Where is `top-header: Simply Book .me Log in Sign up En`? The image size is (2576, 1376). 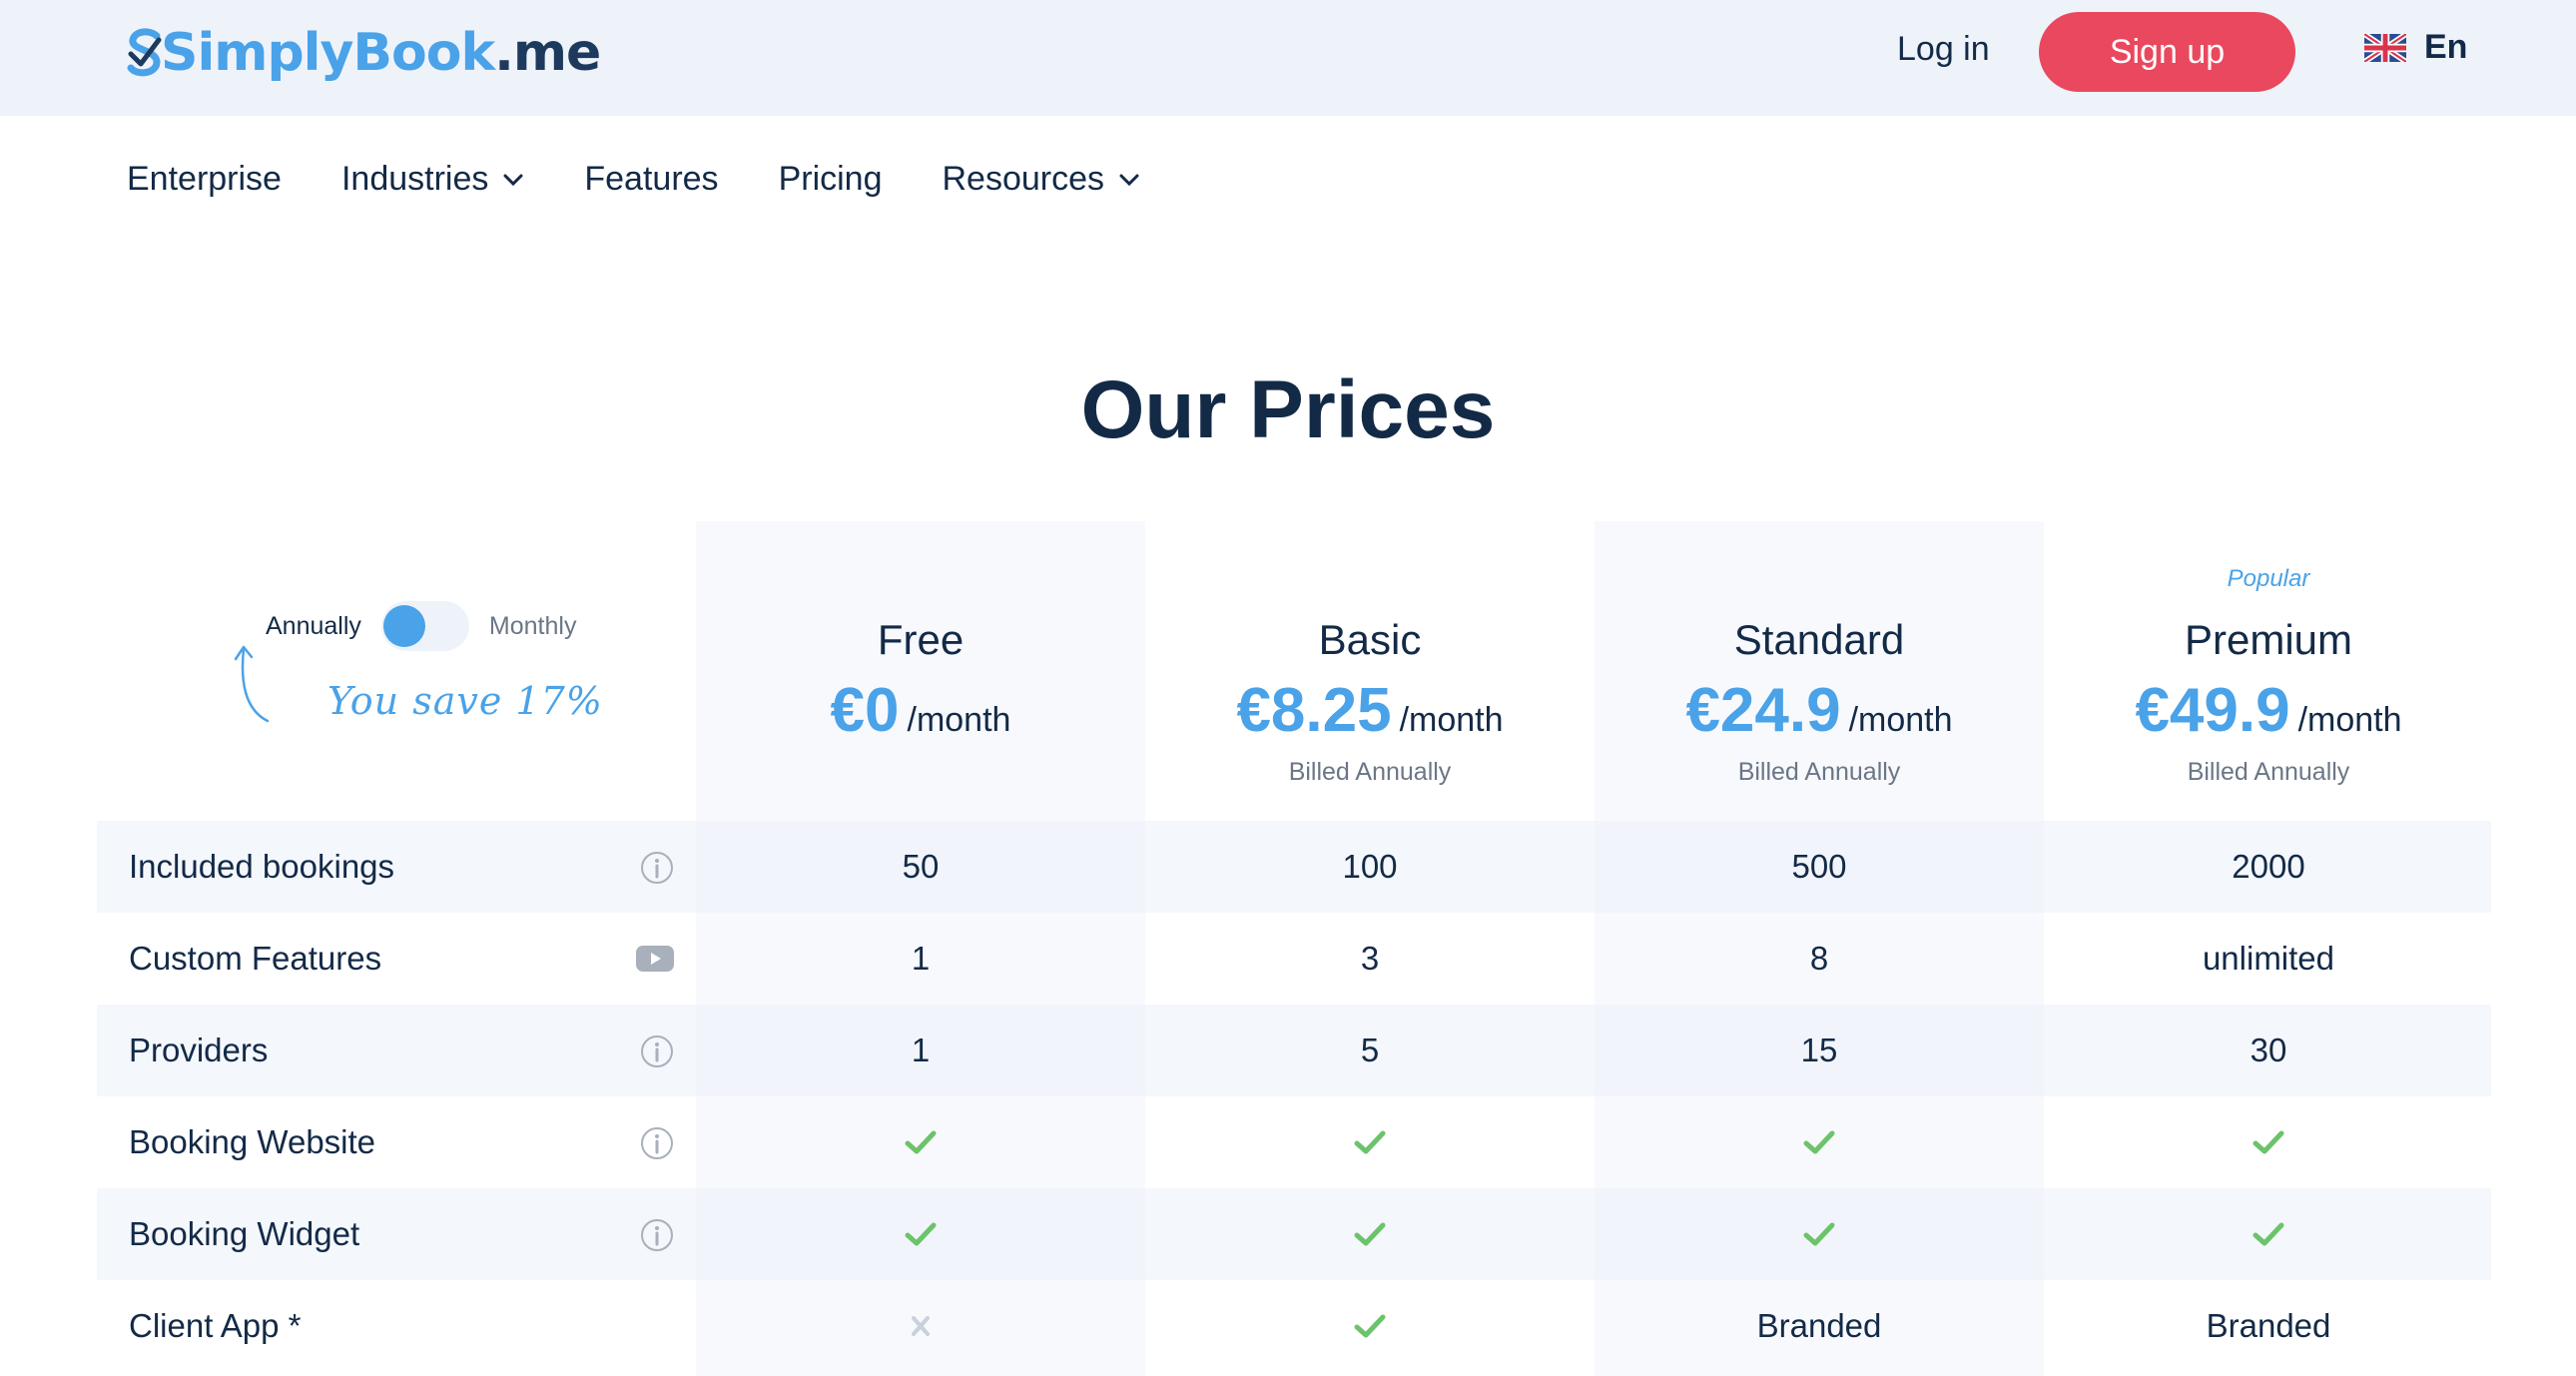
top-header: Simply Book .me Log in Sign up En is located at coordinates (1288, 58).